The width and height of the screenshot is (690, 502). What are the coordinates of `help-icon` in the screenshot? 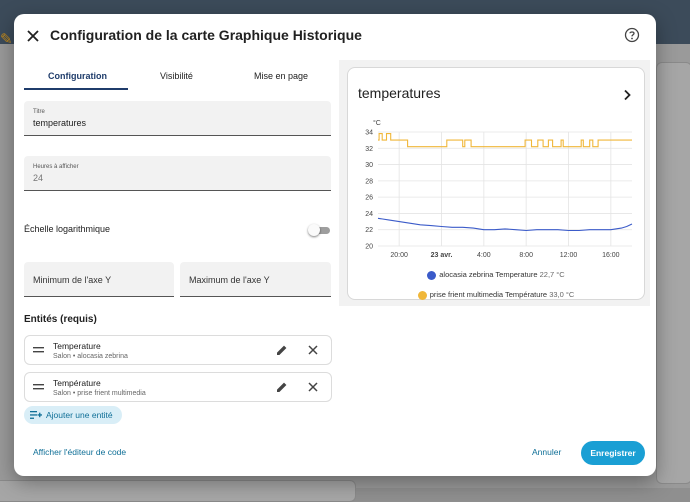 It's located at (632, 35).